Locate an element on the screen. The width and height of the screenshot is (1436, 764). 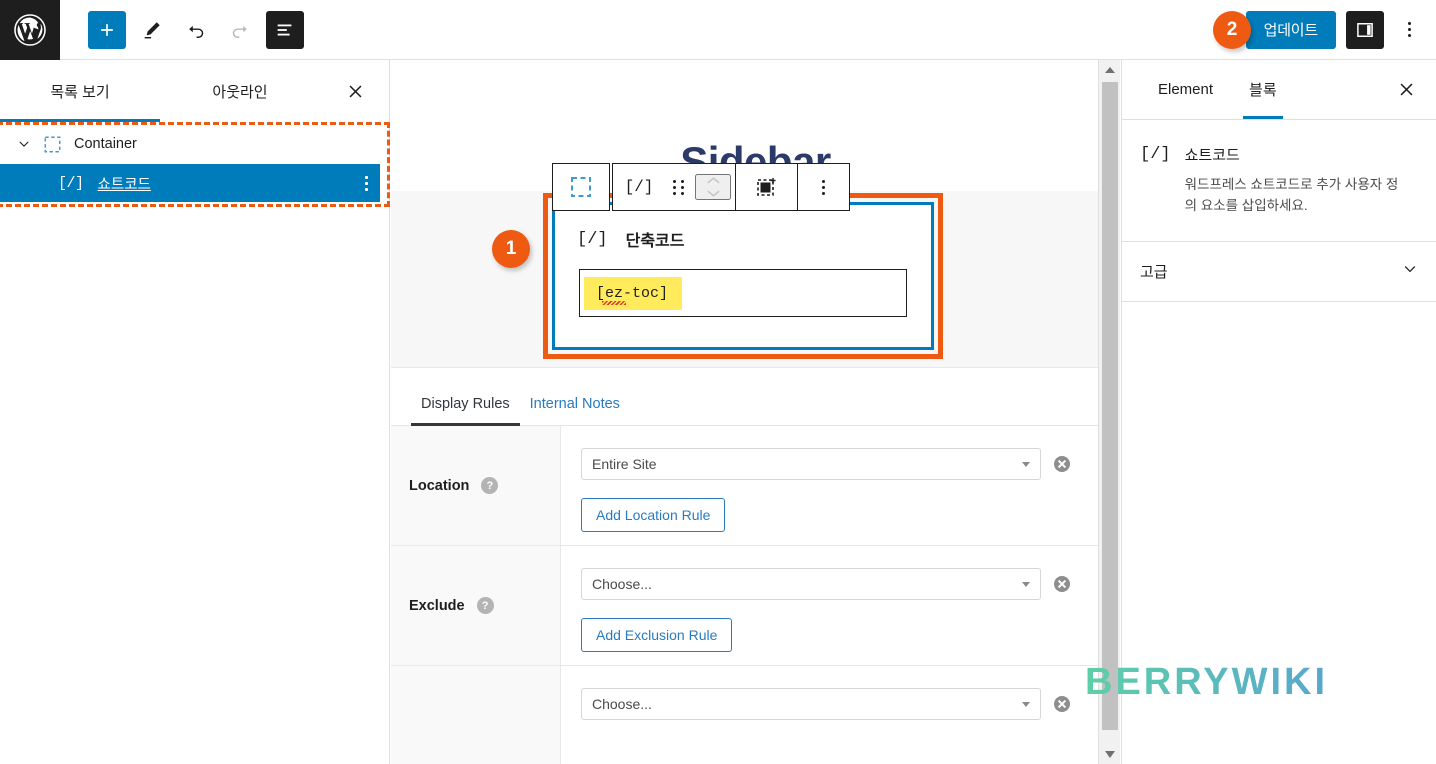
block-options-button is located at coordinates (767, 187).